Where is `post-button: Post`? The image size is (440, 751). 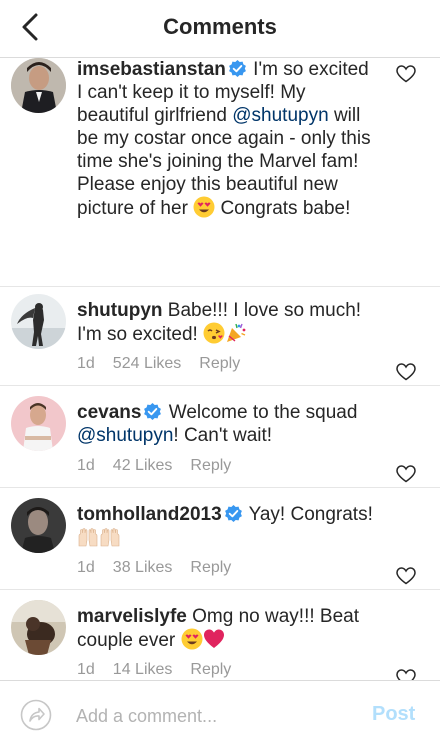 post-button: Post is located at coordinates (393, 714).